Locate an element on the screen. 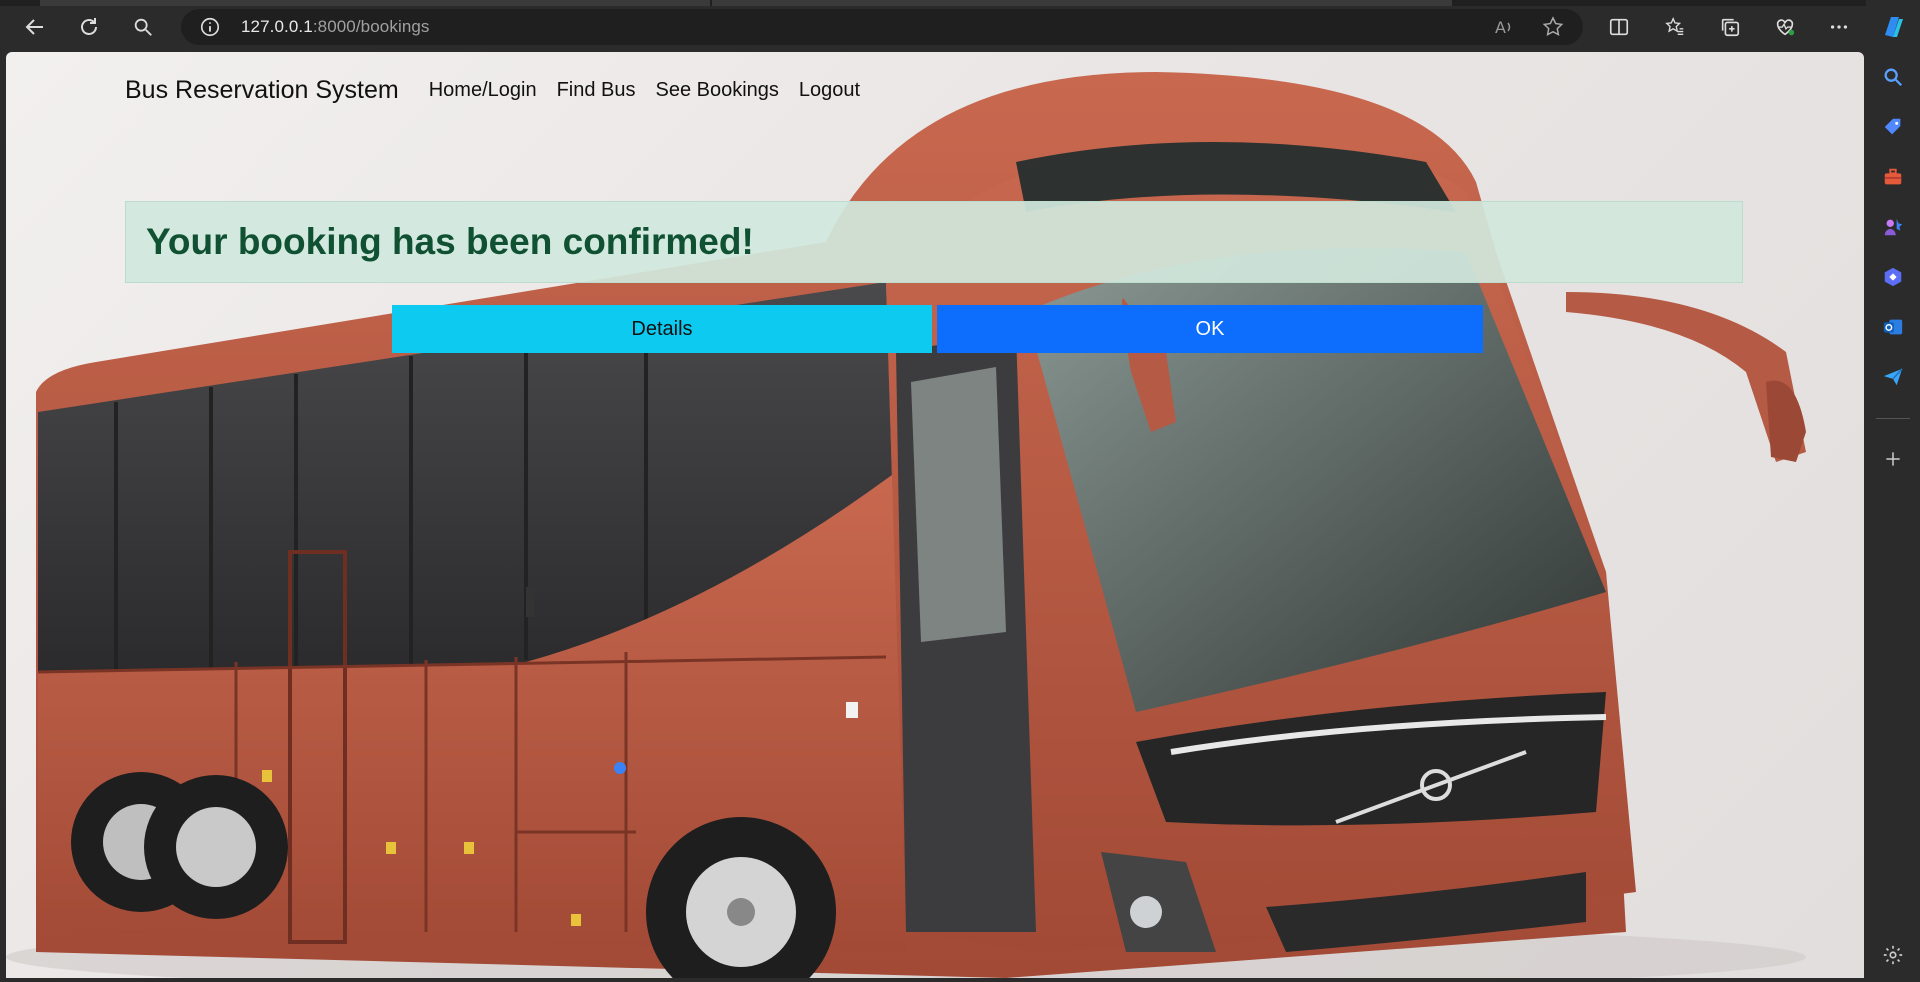  read-aloud-icon: A is located at coordinates (1505, 27).